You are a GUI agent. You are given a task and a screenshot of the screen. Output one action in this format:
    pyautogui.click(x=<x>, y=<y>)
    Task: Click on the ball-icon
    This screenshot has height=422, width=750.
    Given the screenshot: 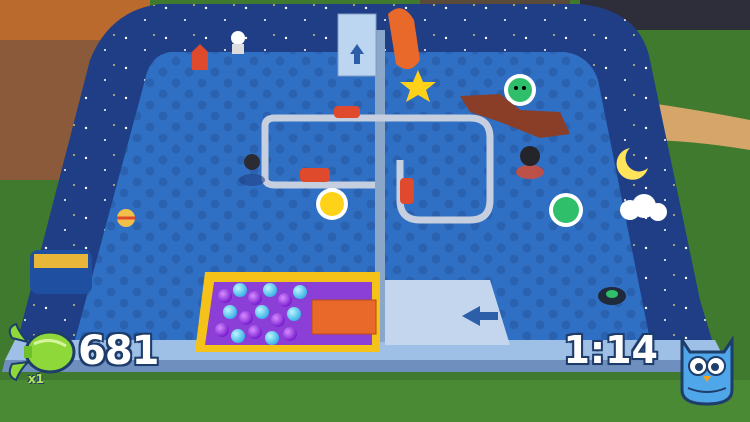 What is the action you would take?
    pyautogui.click(x=126, y=218)
    